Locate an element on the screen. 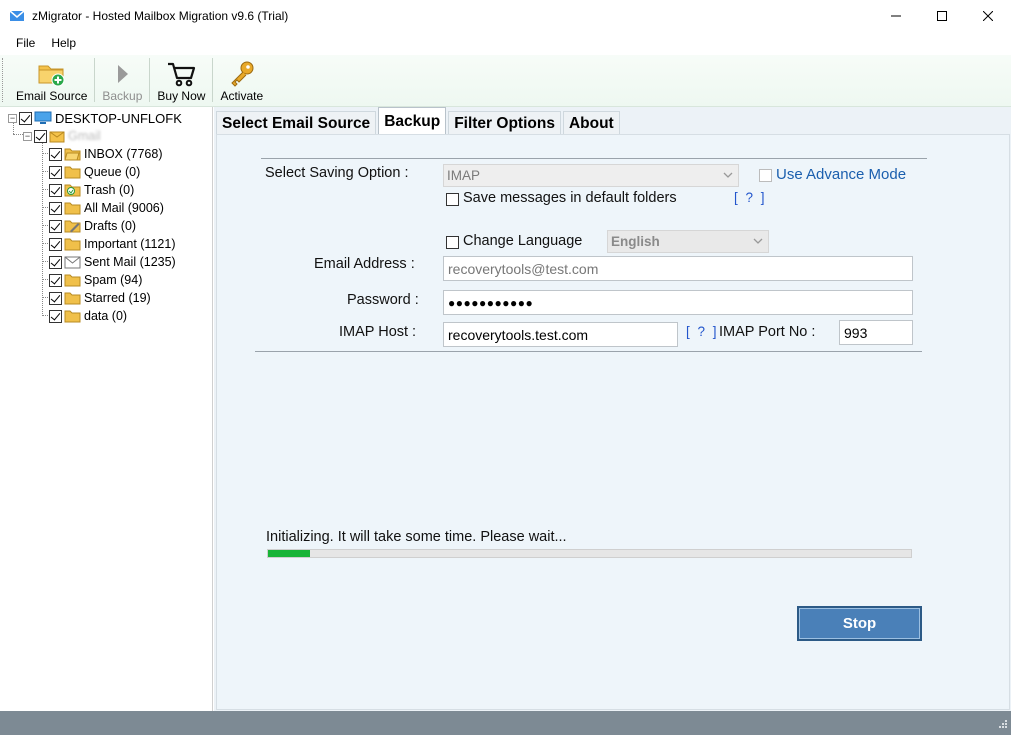  saving-option-value: IMAP is located at coordinates (464, 175).